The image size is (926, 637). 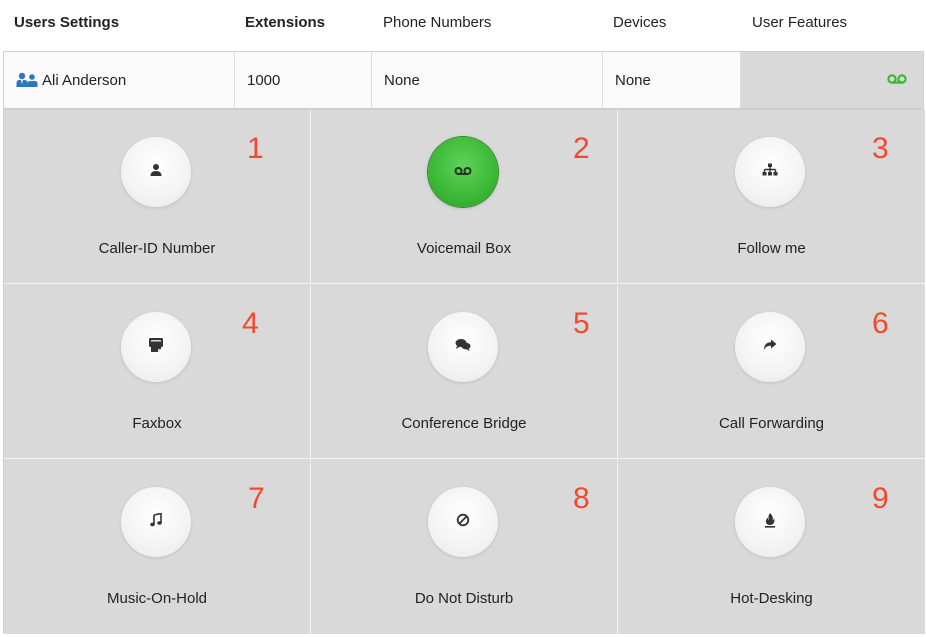 I want to click on faxbox-button, so click(x=156, y=347).